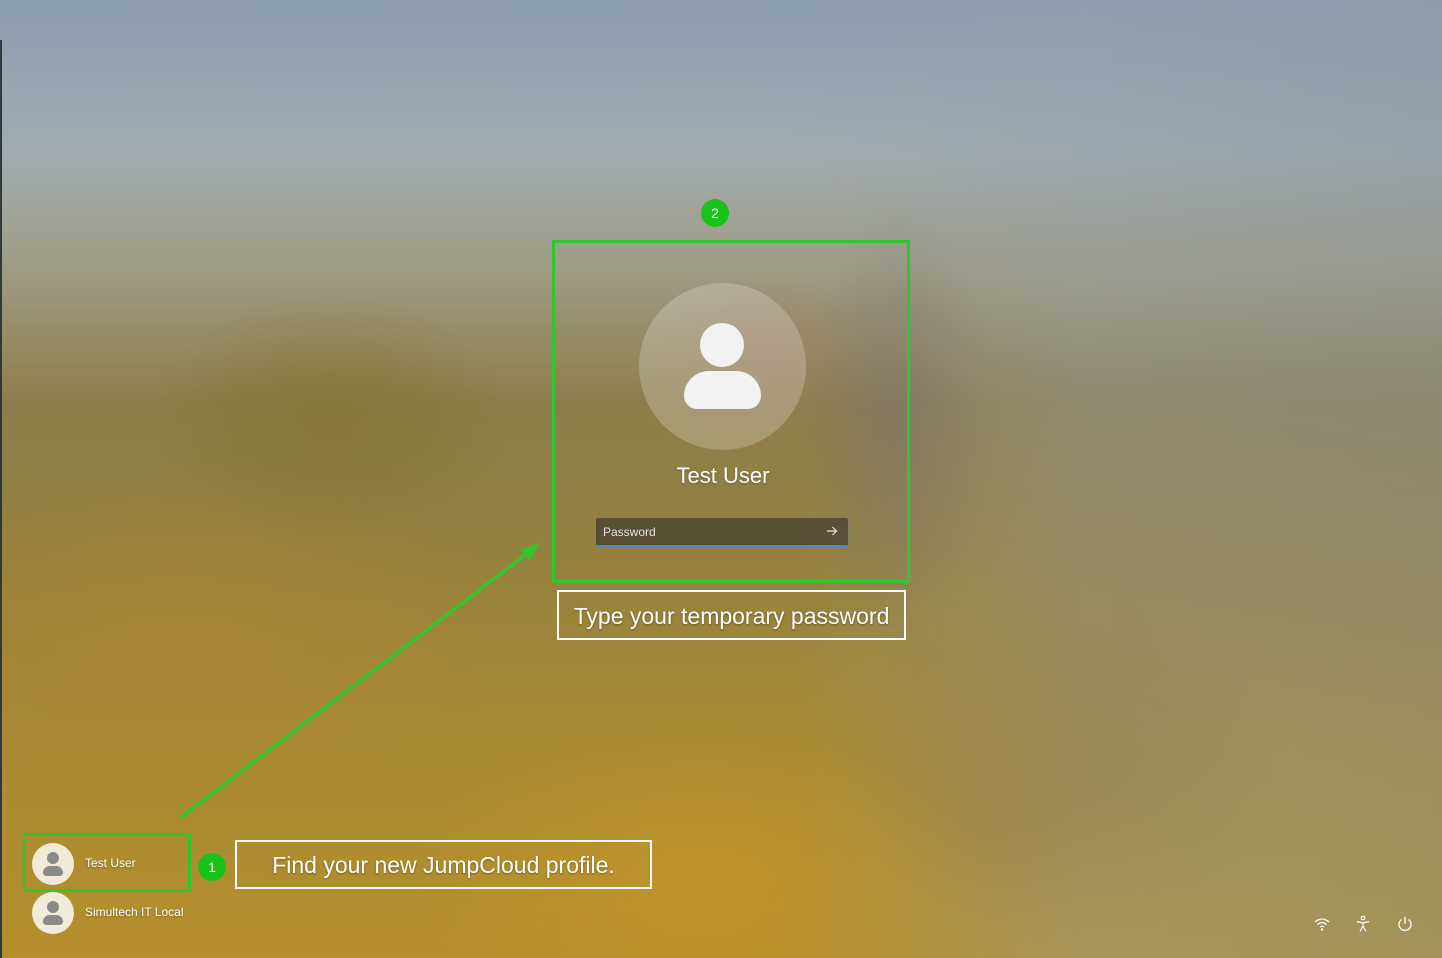 The width and height of the screenshot is (1442, 958). What do you see at coordinates (731, 615) in the screenshot?
I see `step-2-callout: Type your temporary password` at bounding box center [731, 615].